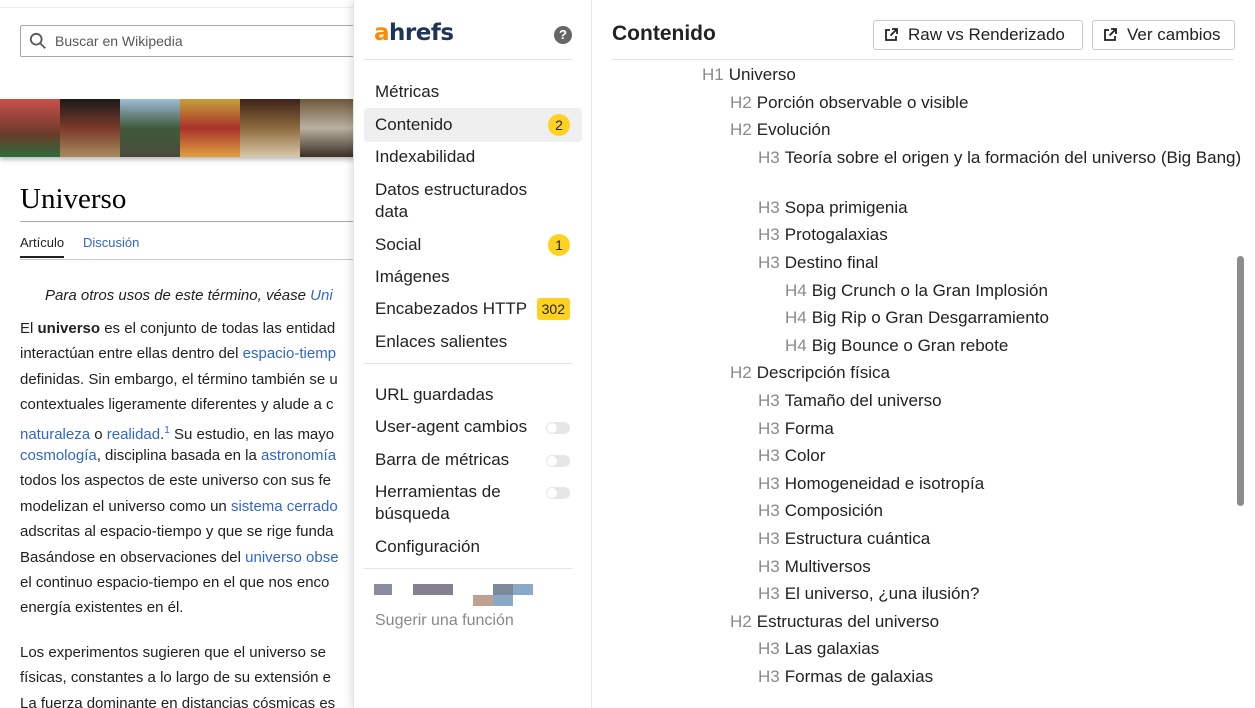 The width and height of the screenshot is (1255, 708). I want to click on settings-item-3: Herramientas de búsqueda, so click(473, 503).